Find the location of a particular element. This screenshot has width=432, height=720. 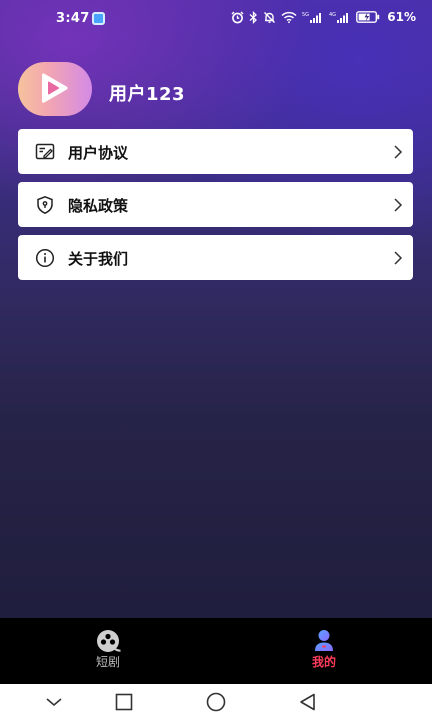

tab-label: 短剧 is located at coordinates (107, 662).